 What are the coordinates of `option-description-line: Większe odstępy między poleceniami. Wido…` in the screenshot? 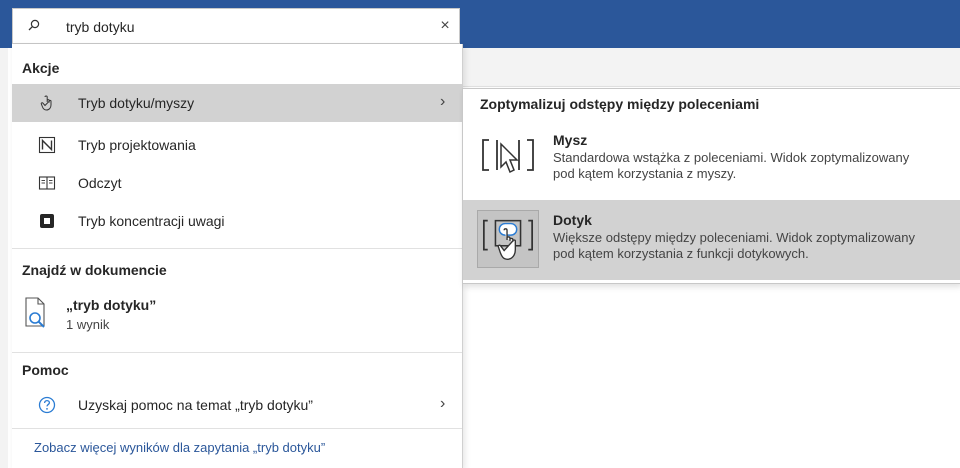 It's located at (734, 237).